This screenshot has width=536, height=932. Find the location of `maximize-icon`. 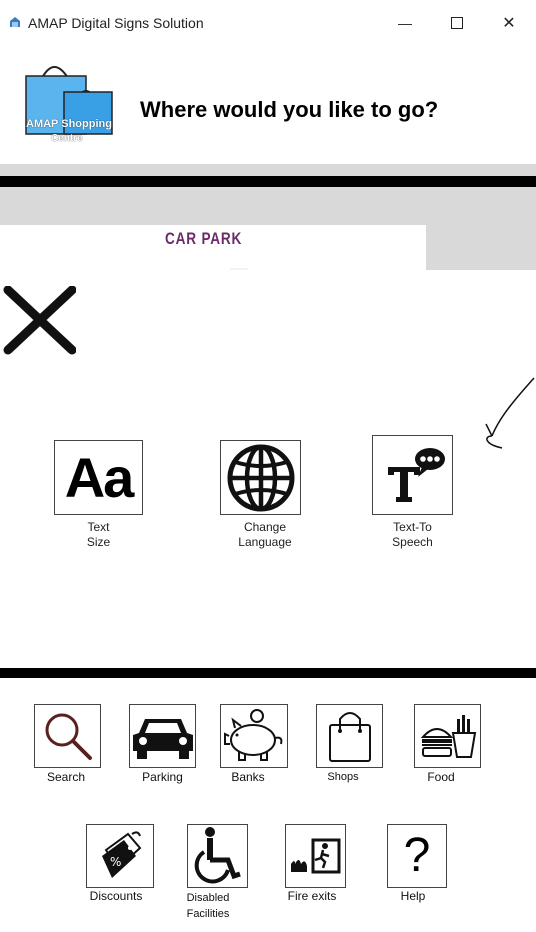

maximize-icon is located at coordinates (457, 23).